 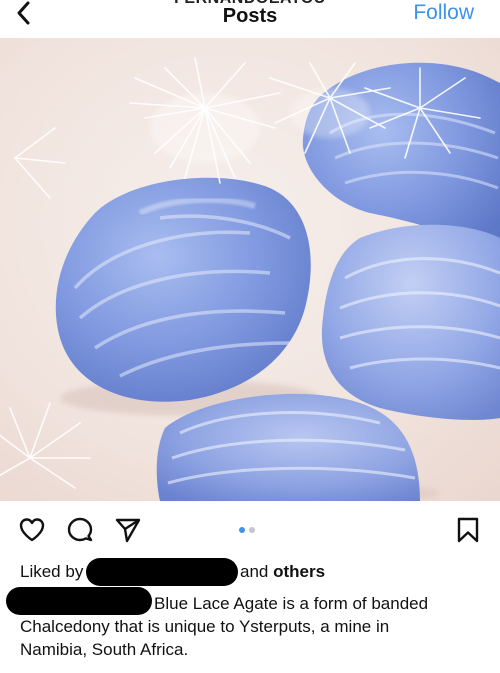 I want to click on likes-others-label: others, so click(x=299, y=571).